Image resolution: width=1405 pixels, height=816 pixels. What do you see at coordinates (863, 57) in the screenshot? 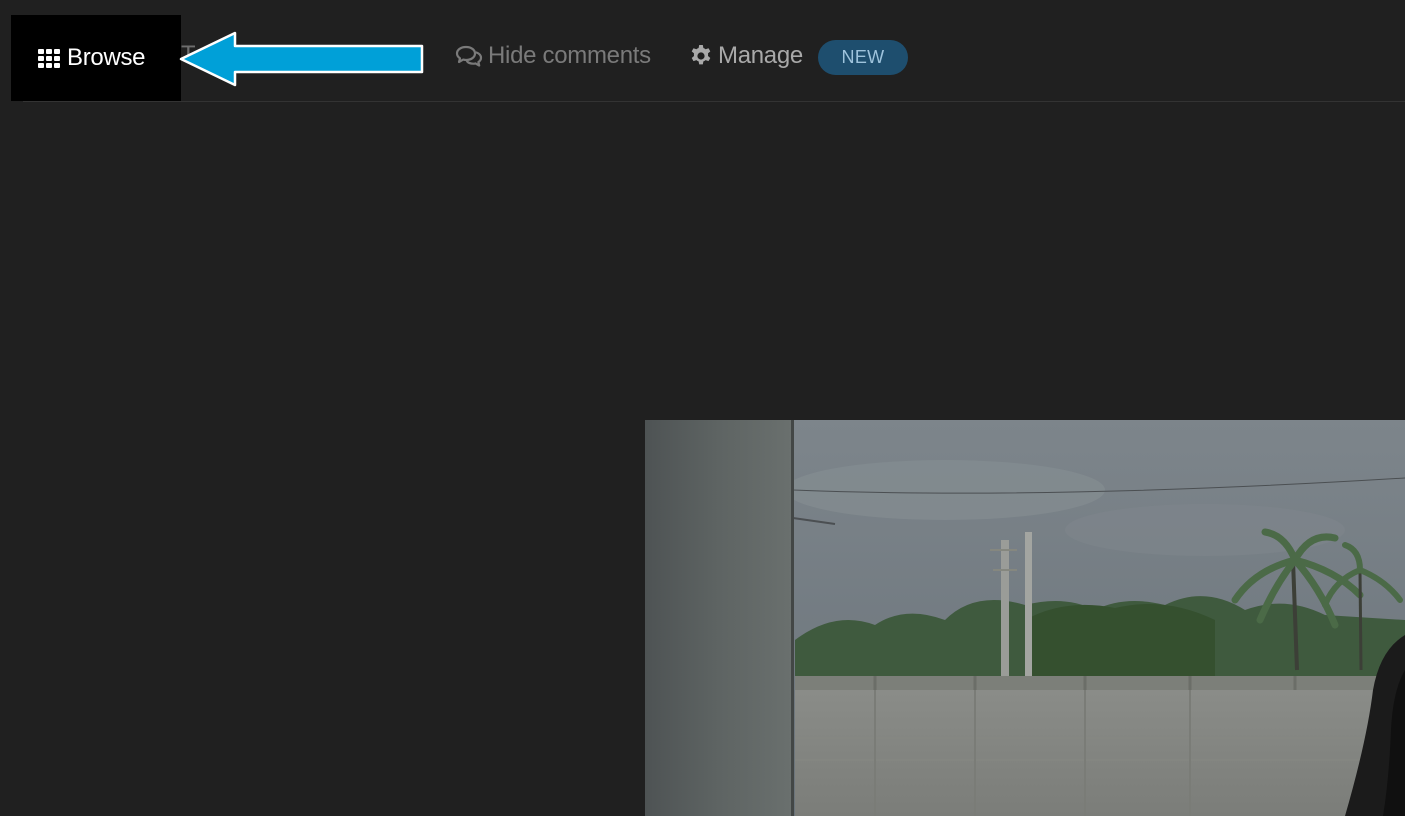
I see `new-badge: NEW` at bounding box center [863, 57].